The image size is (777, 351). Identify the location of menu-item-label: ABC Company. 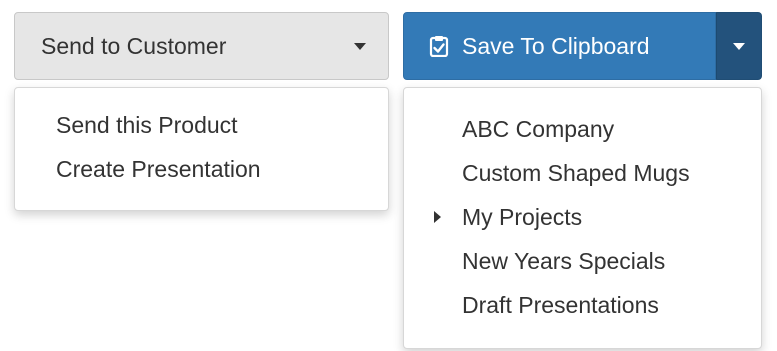
(538, 129).